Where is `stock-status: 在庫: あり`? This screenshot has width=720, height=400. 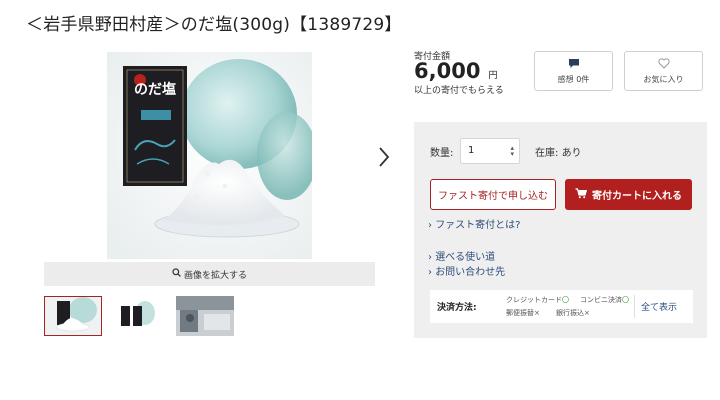
stock-status: 在庫: あり is located at coordinates (558, 151).